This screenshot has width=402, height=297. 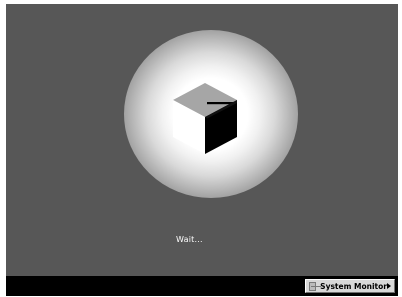 I want to click on monitor-icon, so click(x=315, y=286).